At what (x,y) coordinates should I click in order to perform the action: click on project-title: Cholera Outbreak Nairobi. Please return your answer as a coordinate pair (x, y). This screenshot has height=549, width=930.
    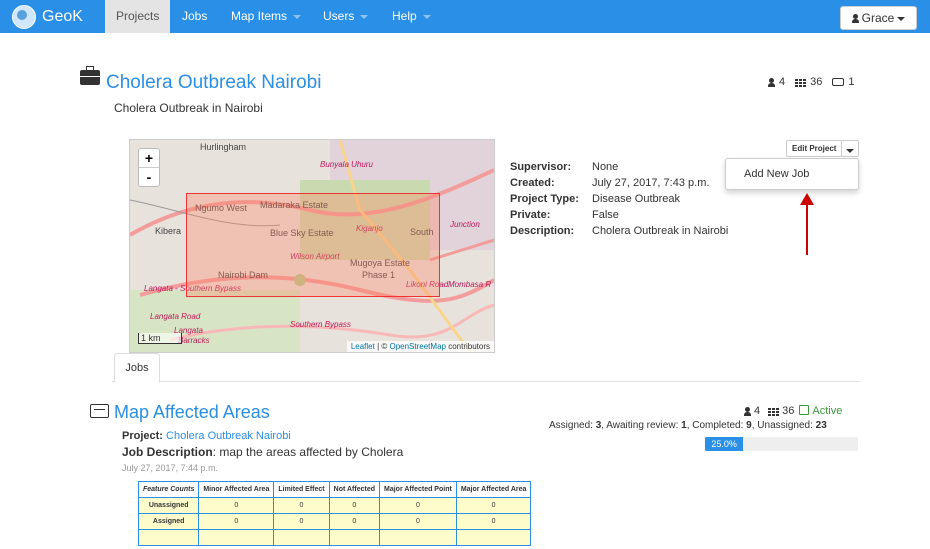
    Looking at the image, I should click on (213, 83).